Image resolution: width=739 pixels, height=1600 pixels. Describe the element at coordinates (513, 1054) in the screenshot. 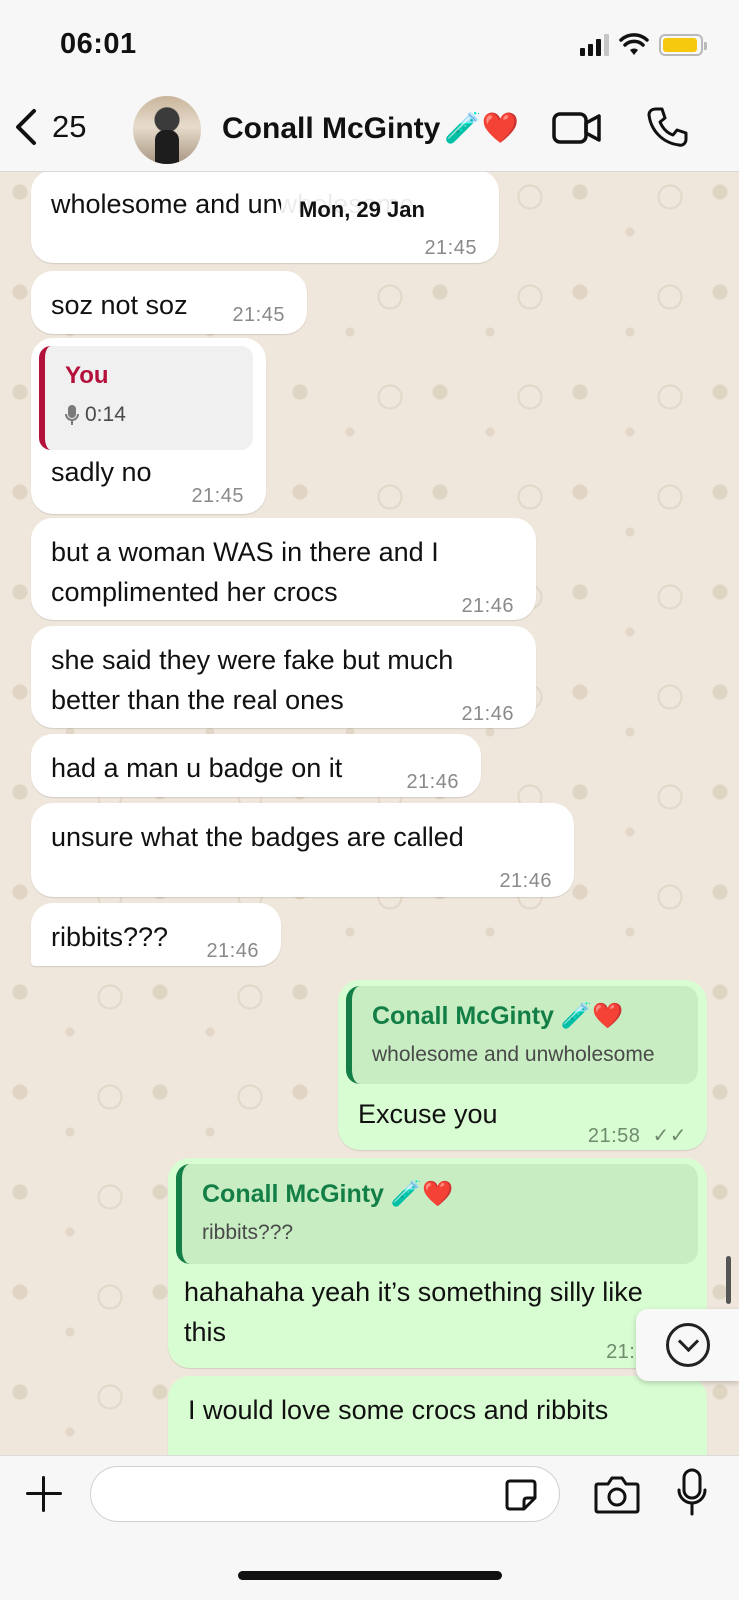

I see `quote-text: wholesome and unwholesome` at that location.